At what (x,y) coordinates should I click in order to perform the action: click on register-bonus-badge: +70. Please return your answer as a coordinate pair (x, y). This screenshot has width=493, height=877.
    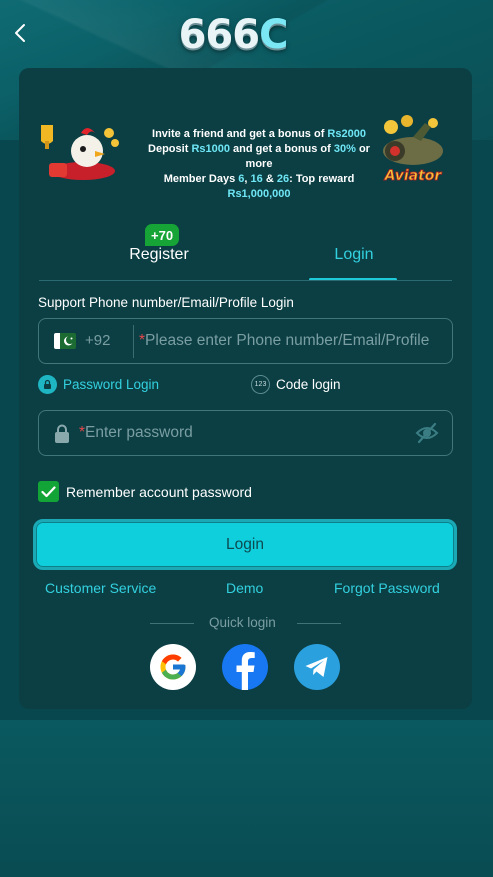
    Looking at the image, I should click on (162, 235).